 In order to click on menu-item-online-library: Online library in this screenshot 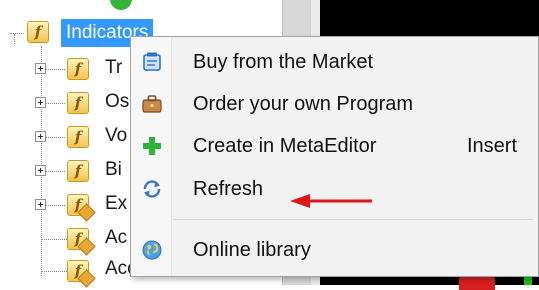, I will do `click(334, 251)`.